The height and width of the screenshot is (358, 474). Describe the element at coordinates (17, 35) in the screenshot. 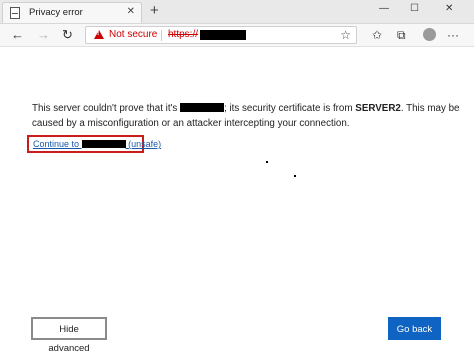

I see `back-arrow-icon: ←` at that location.